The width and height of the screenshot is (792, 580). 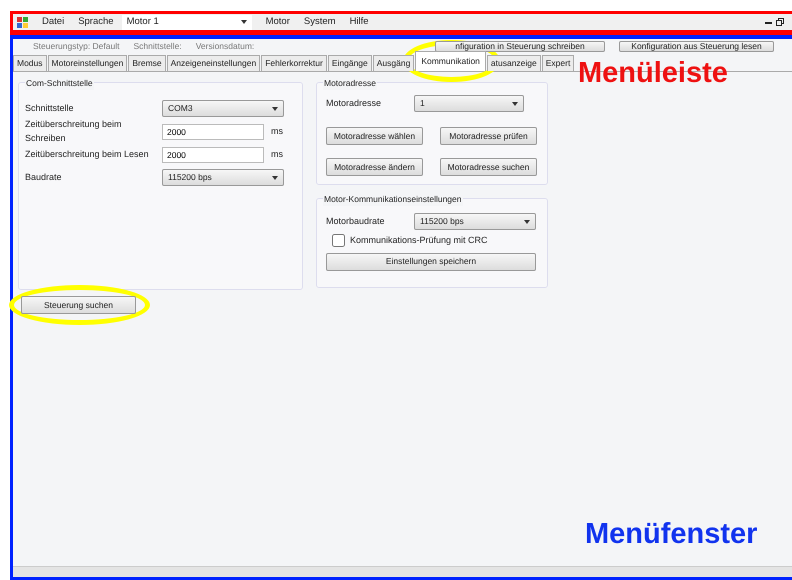 What do you see at coordinates (44, 177) in the screenshot?
I see `field-label: Baudrate` at bounding box center [44, 177].